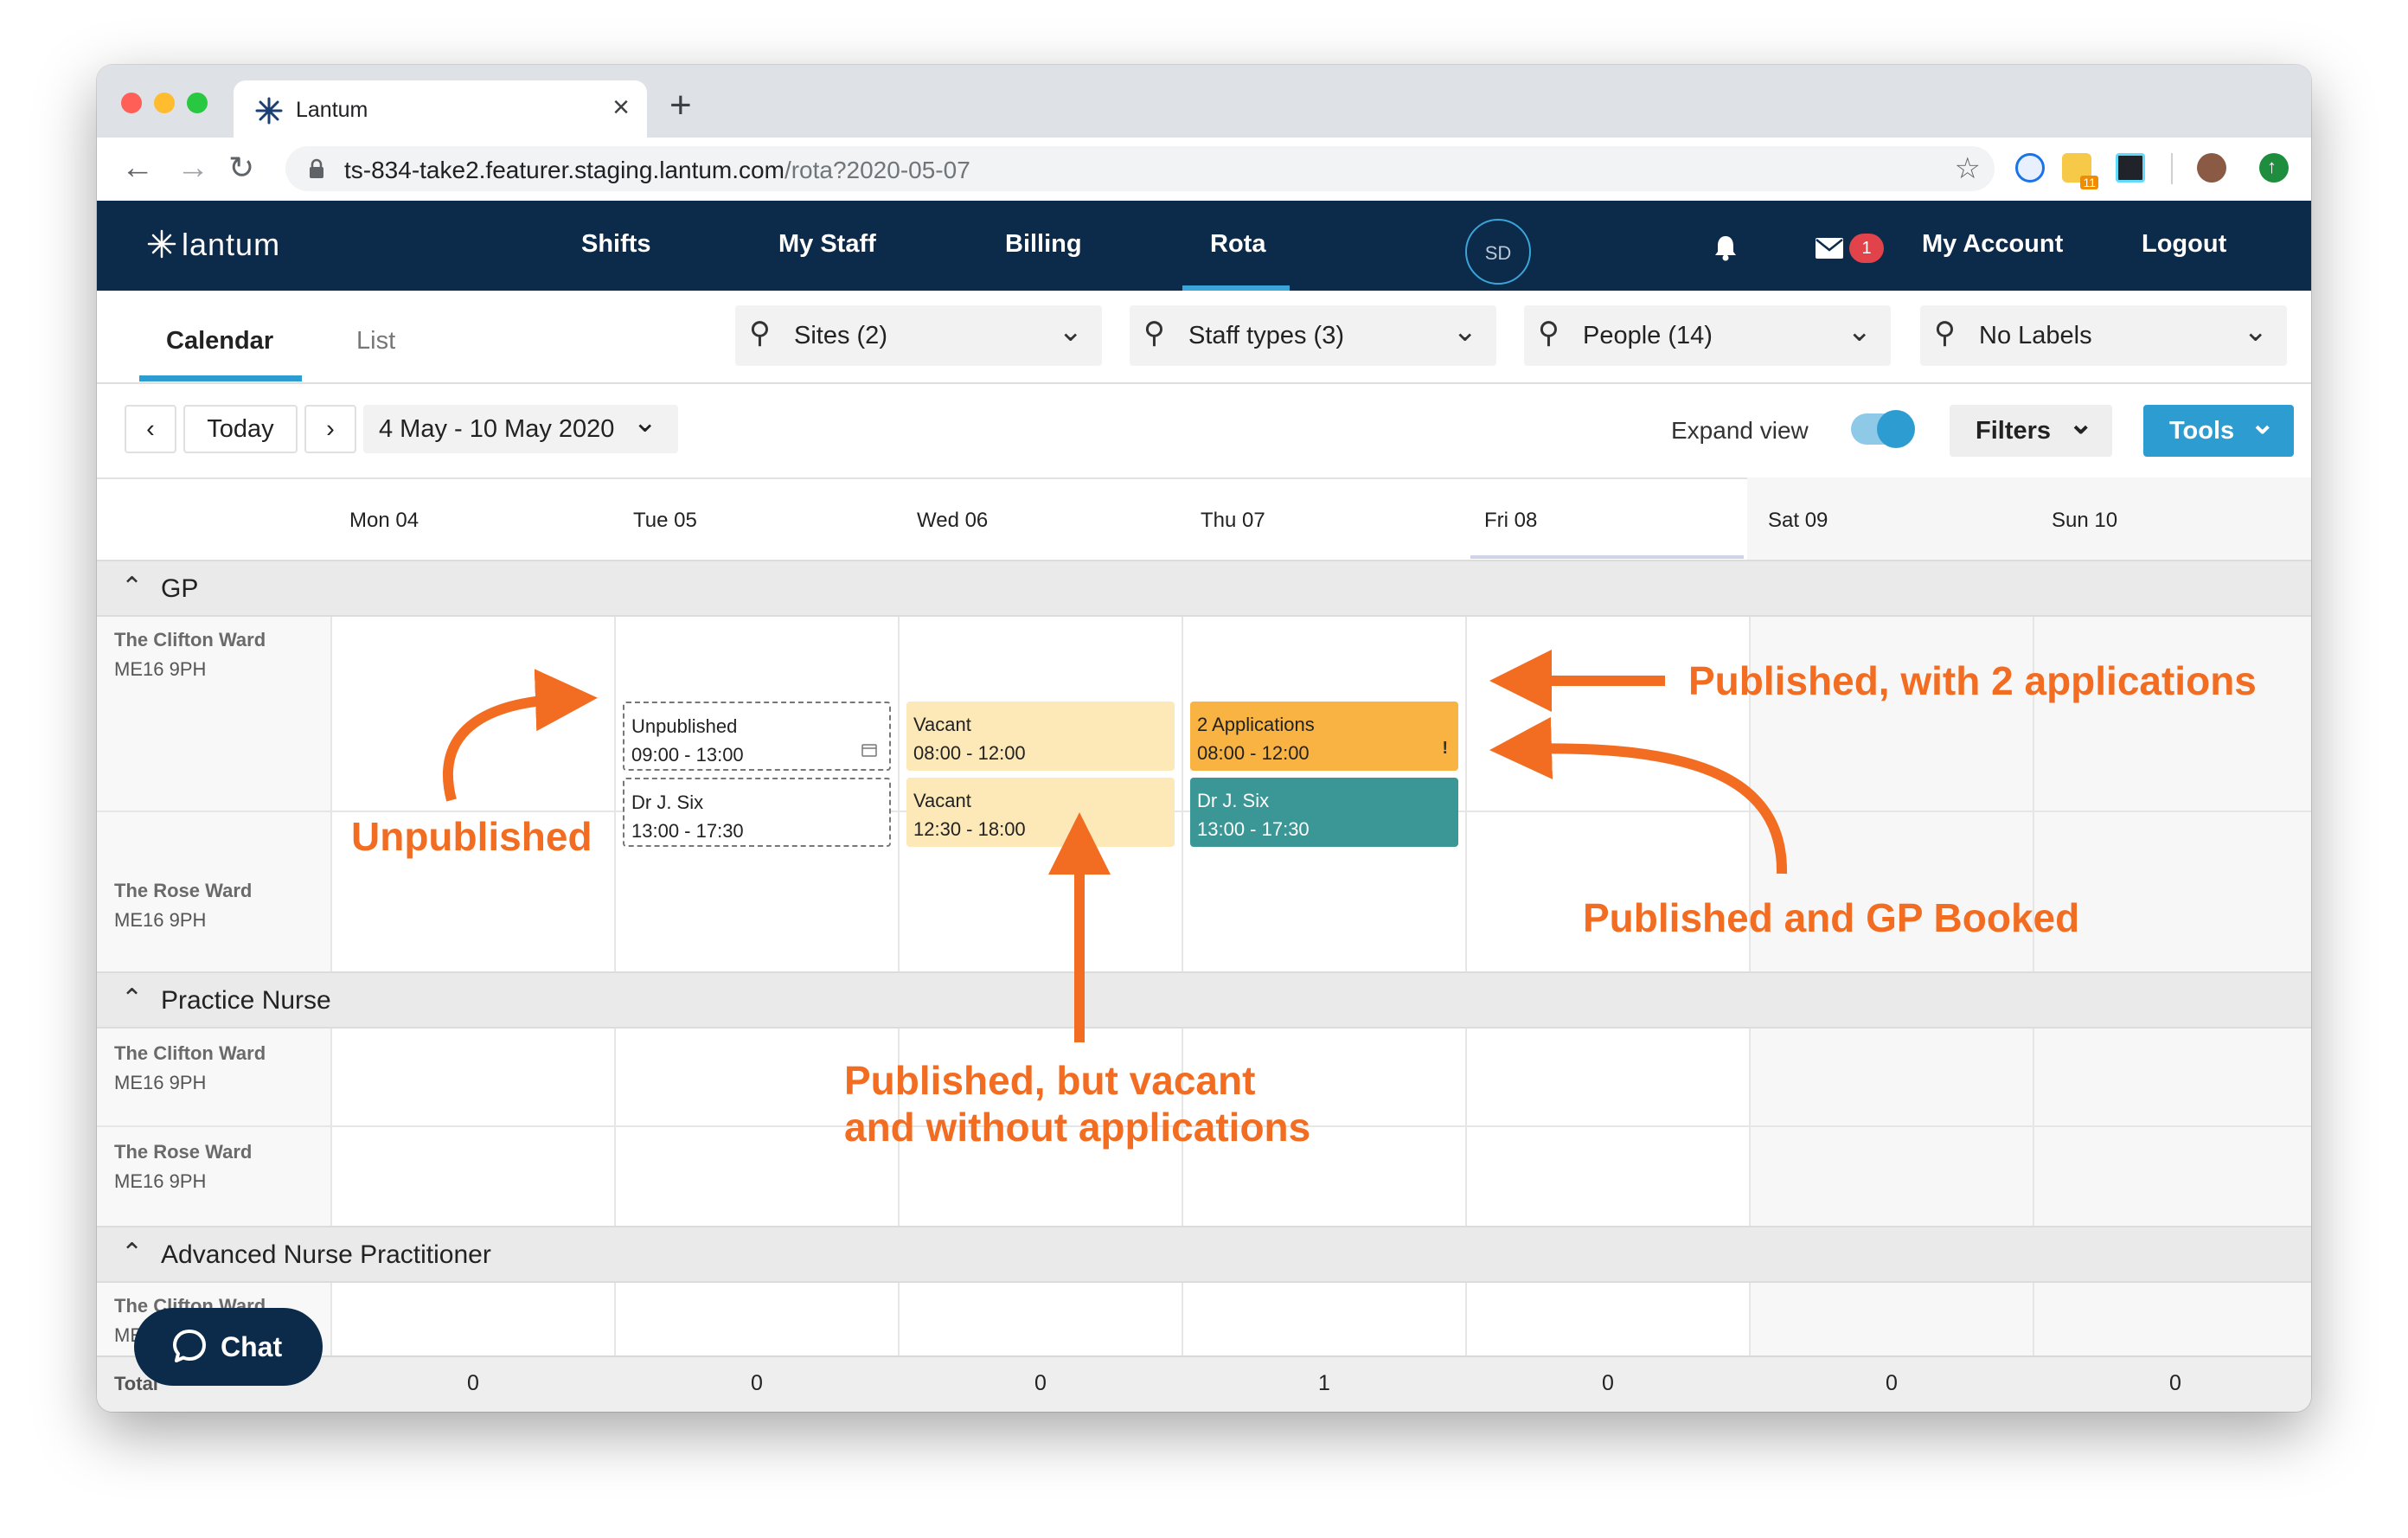 This screenshot has width=2408, height=1538. What do you see at coordinates (1115, 846) in the screenshot?
I see `annotation-arrows` at bounding box center [1115, 846].